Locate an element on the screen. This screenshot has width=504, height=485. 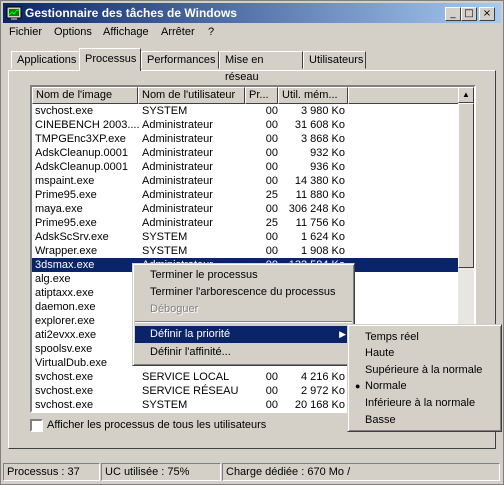
table-row: mspaint.exe Administrateur 00 14 380 Ko is located at coordinates (247, 181).